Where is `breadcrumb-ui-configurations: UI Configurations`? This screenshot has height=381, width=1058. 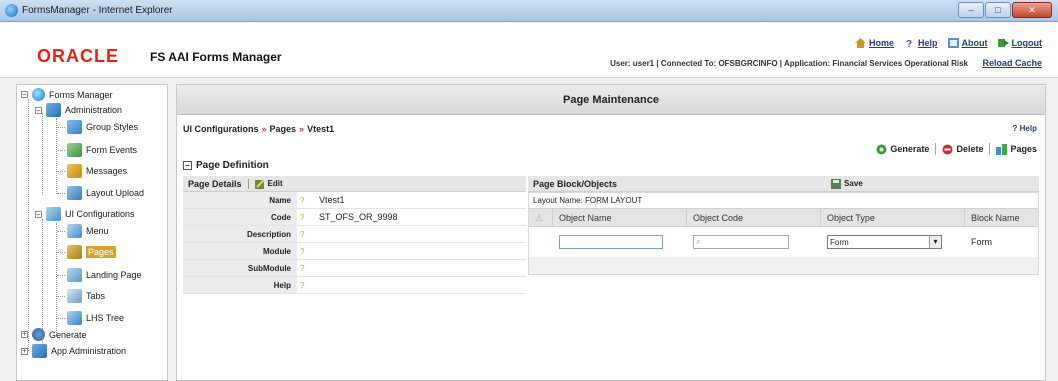
breadcrumb-ui-configurations: UI Configurations is located at coordinates (221, 129).